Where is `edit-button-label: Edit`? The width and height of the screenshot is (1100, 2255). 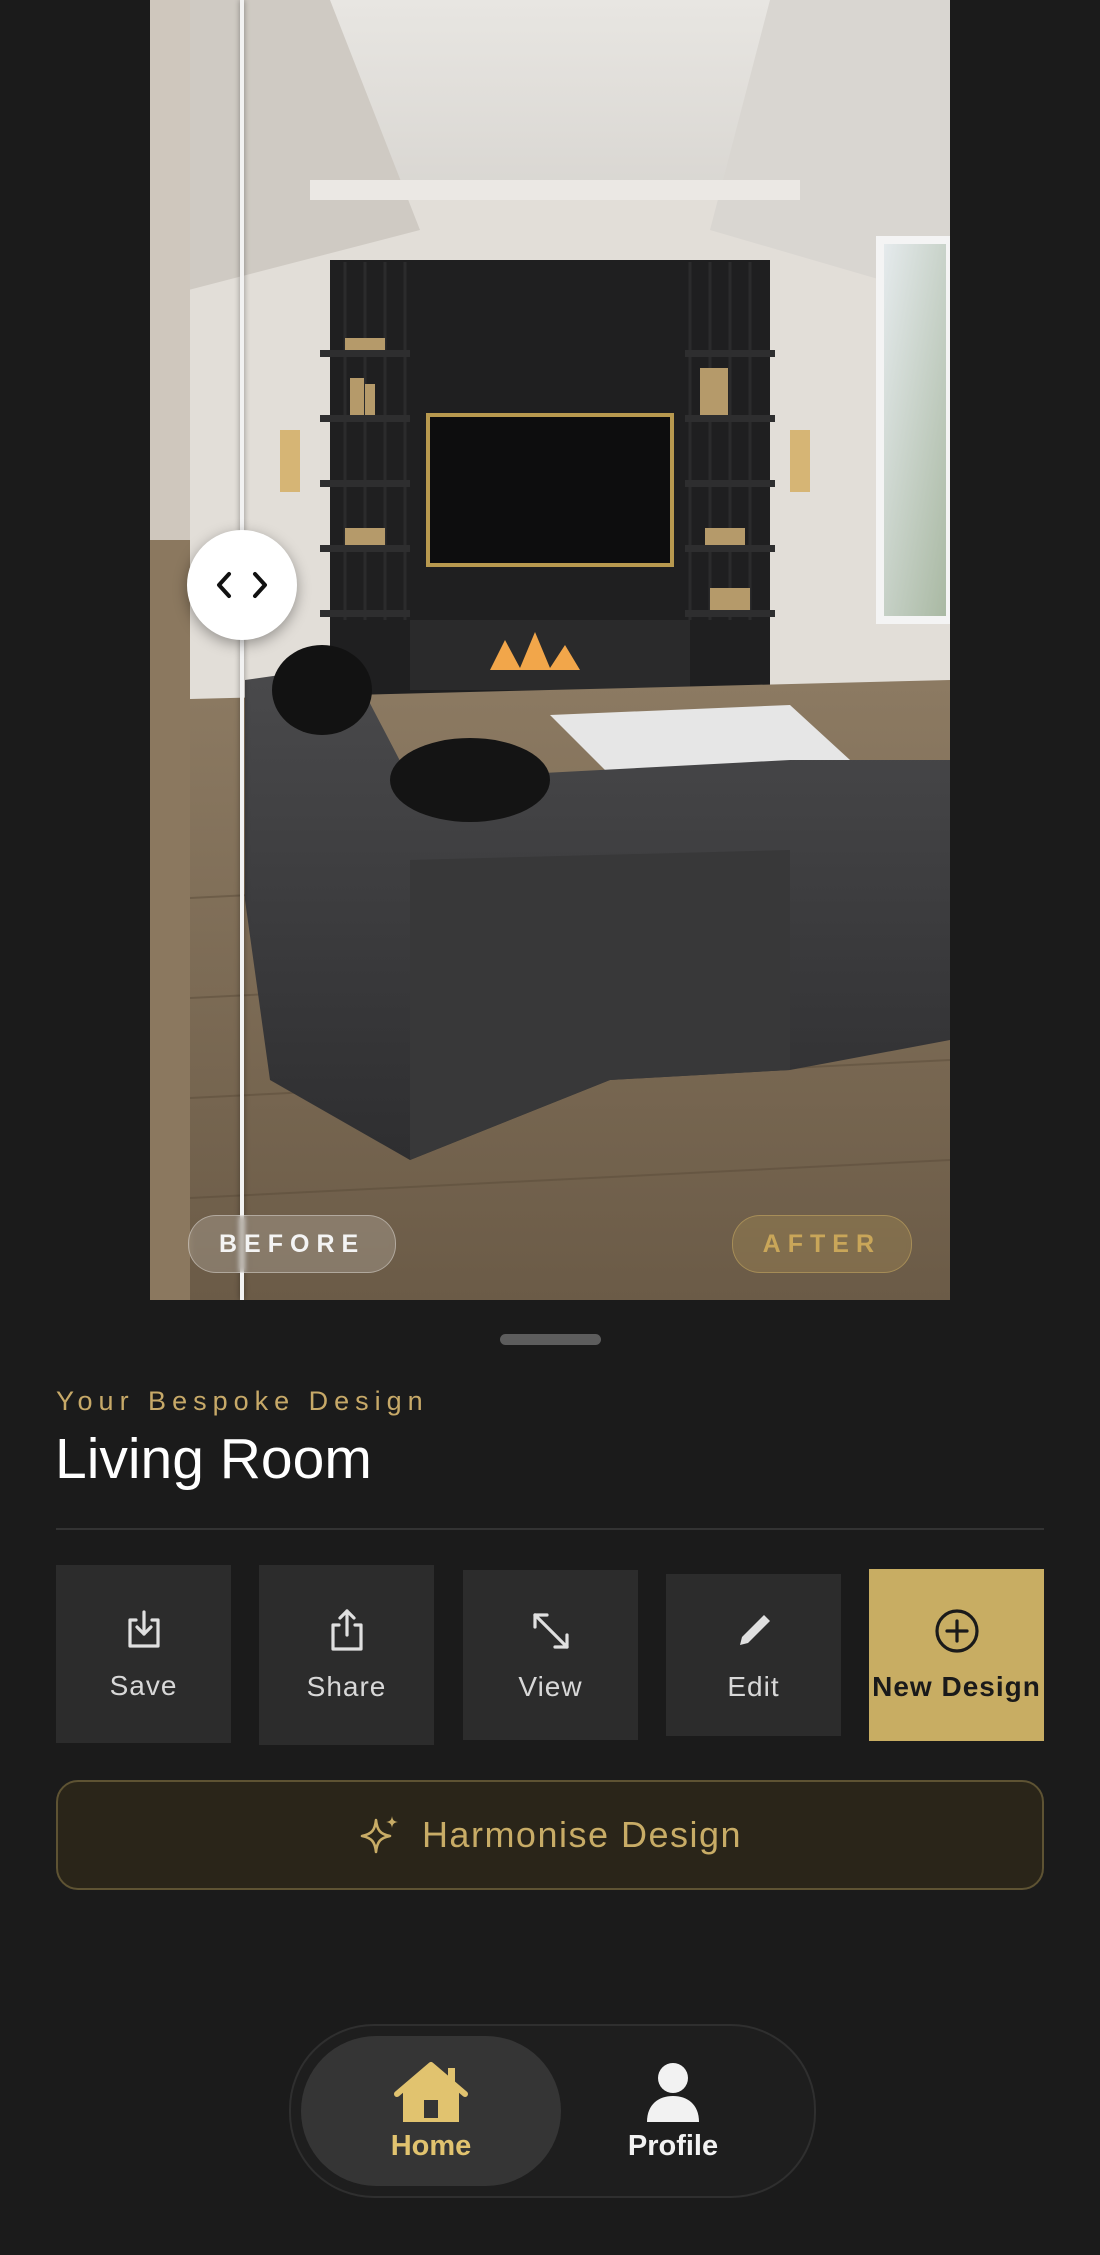 edit-button-label: Edit is located at coordinates (753, 1686).